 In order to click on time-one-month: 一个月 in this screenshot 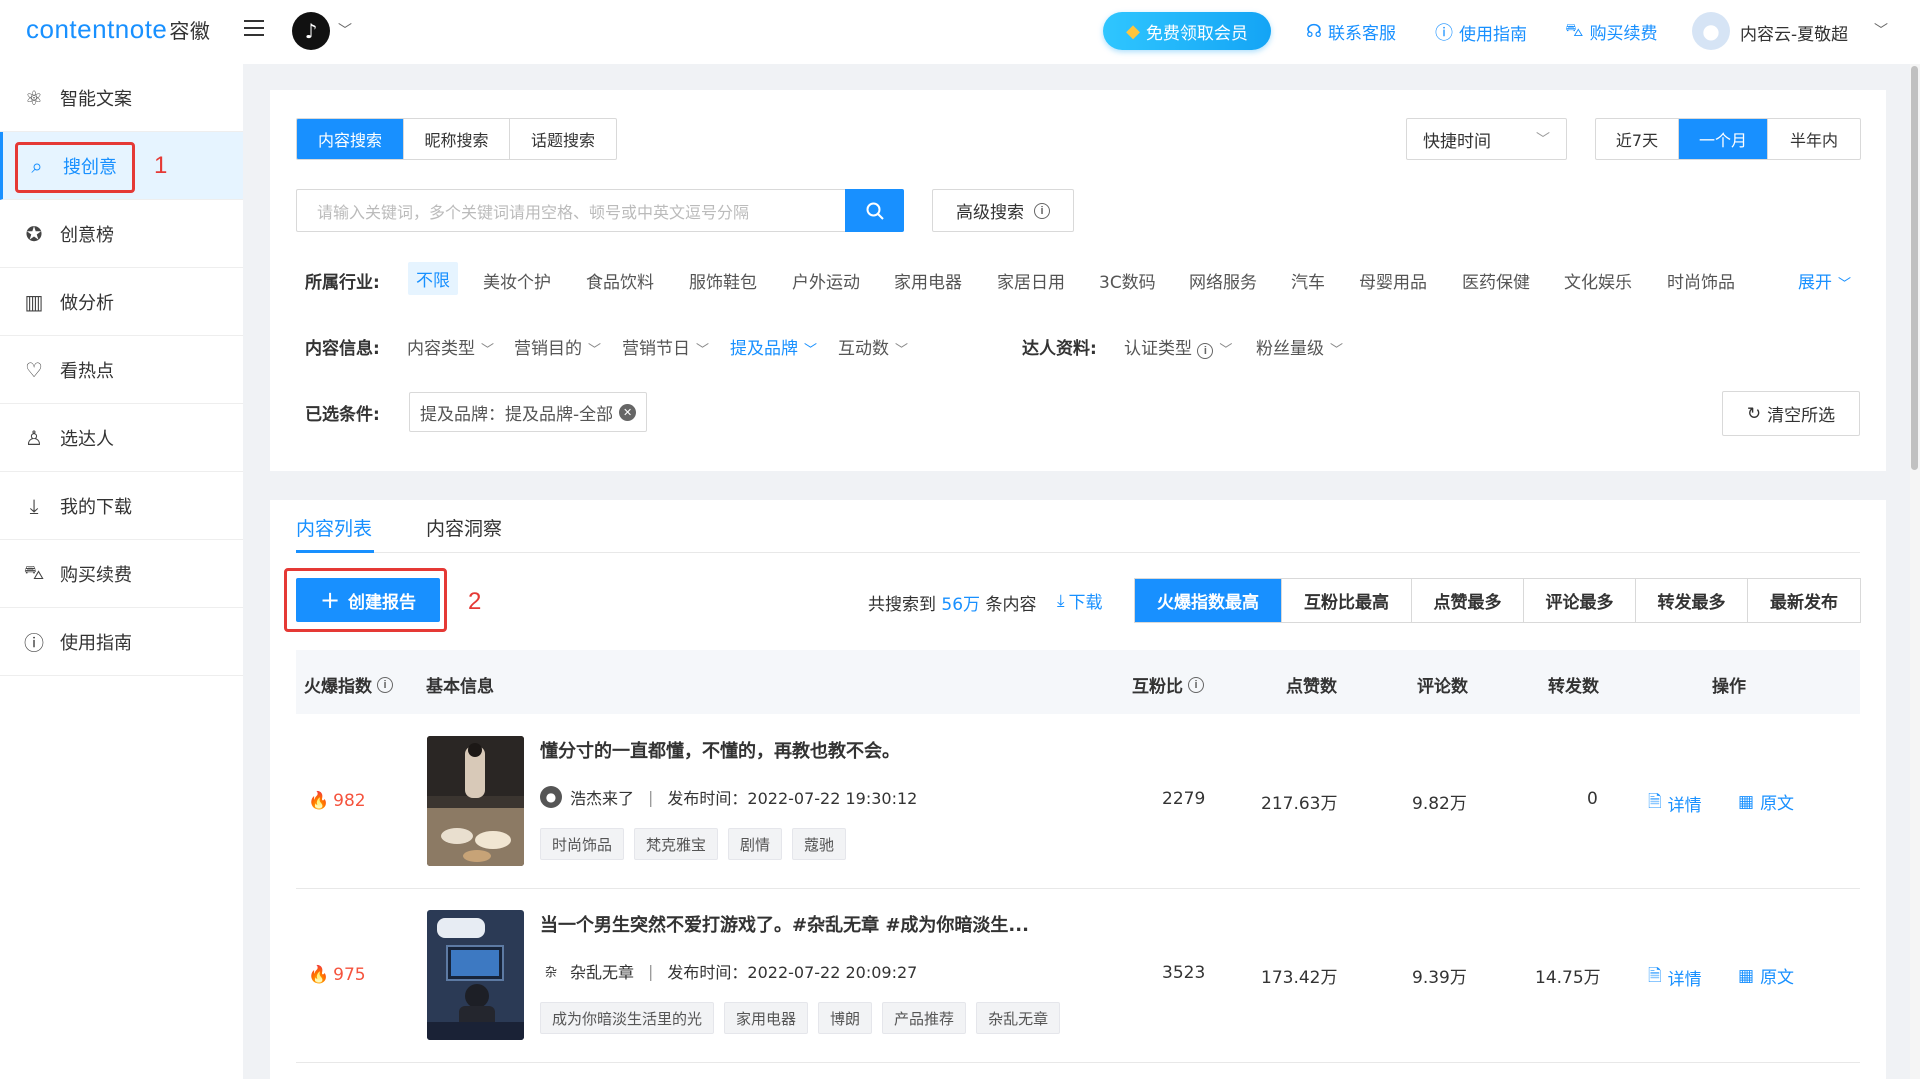, I will do `click(1723, 139)`.